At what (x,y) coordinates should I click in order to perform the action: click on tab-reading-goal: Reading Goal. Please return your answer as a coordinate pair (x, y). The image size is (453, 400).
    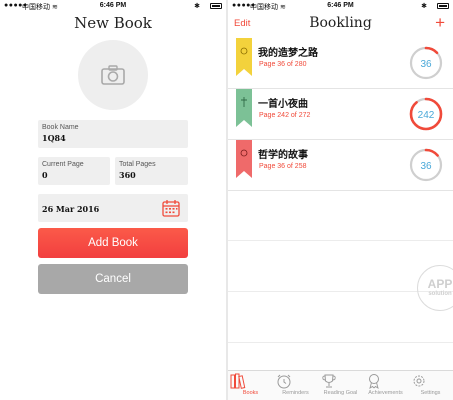
    Looking at the image, I should click on (340, 384).